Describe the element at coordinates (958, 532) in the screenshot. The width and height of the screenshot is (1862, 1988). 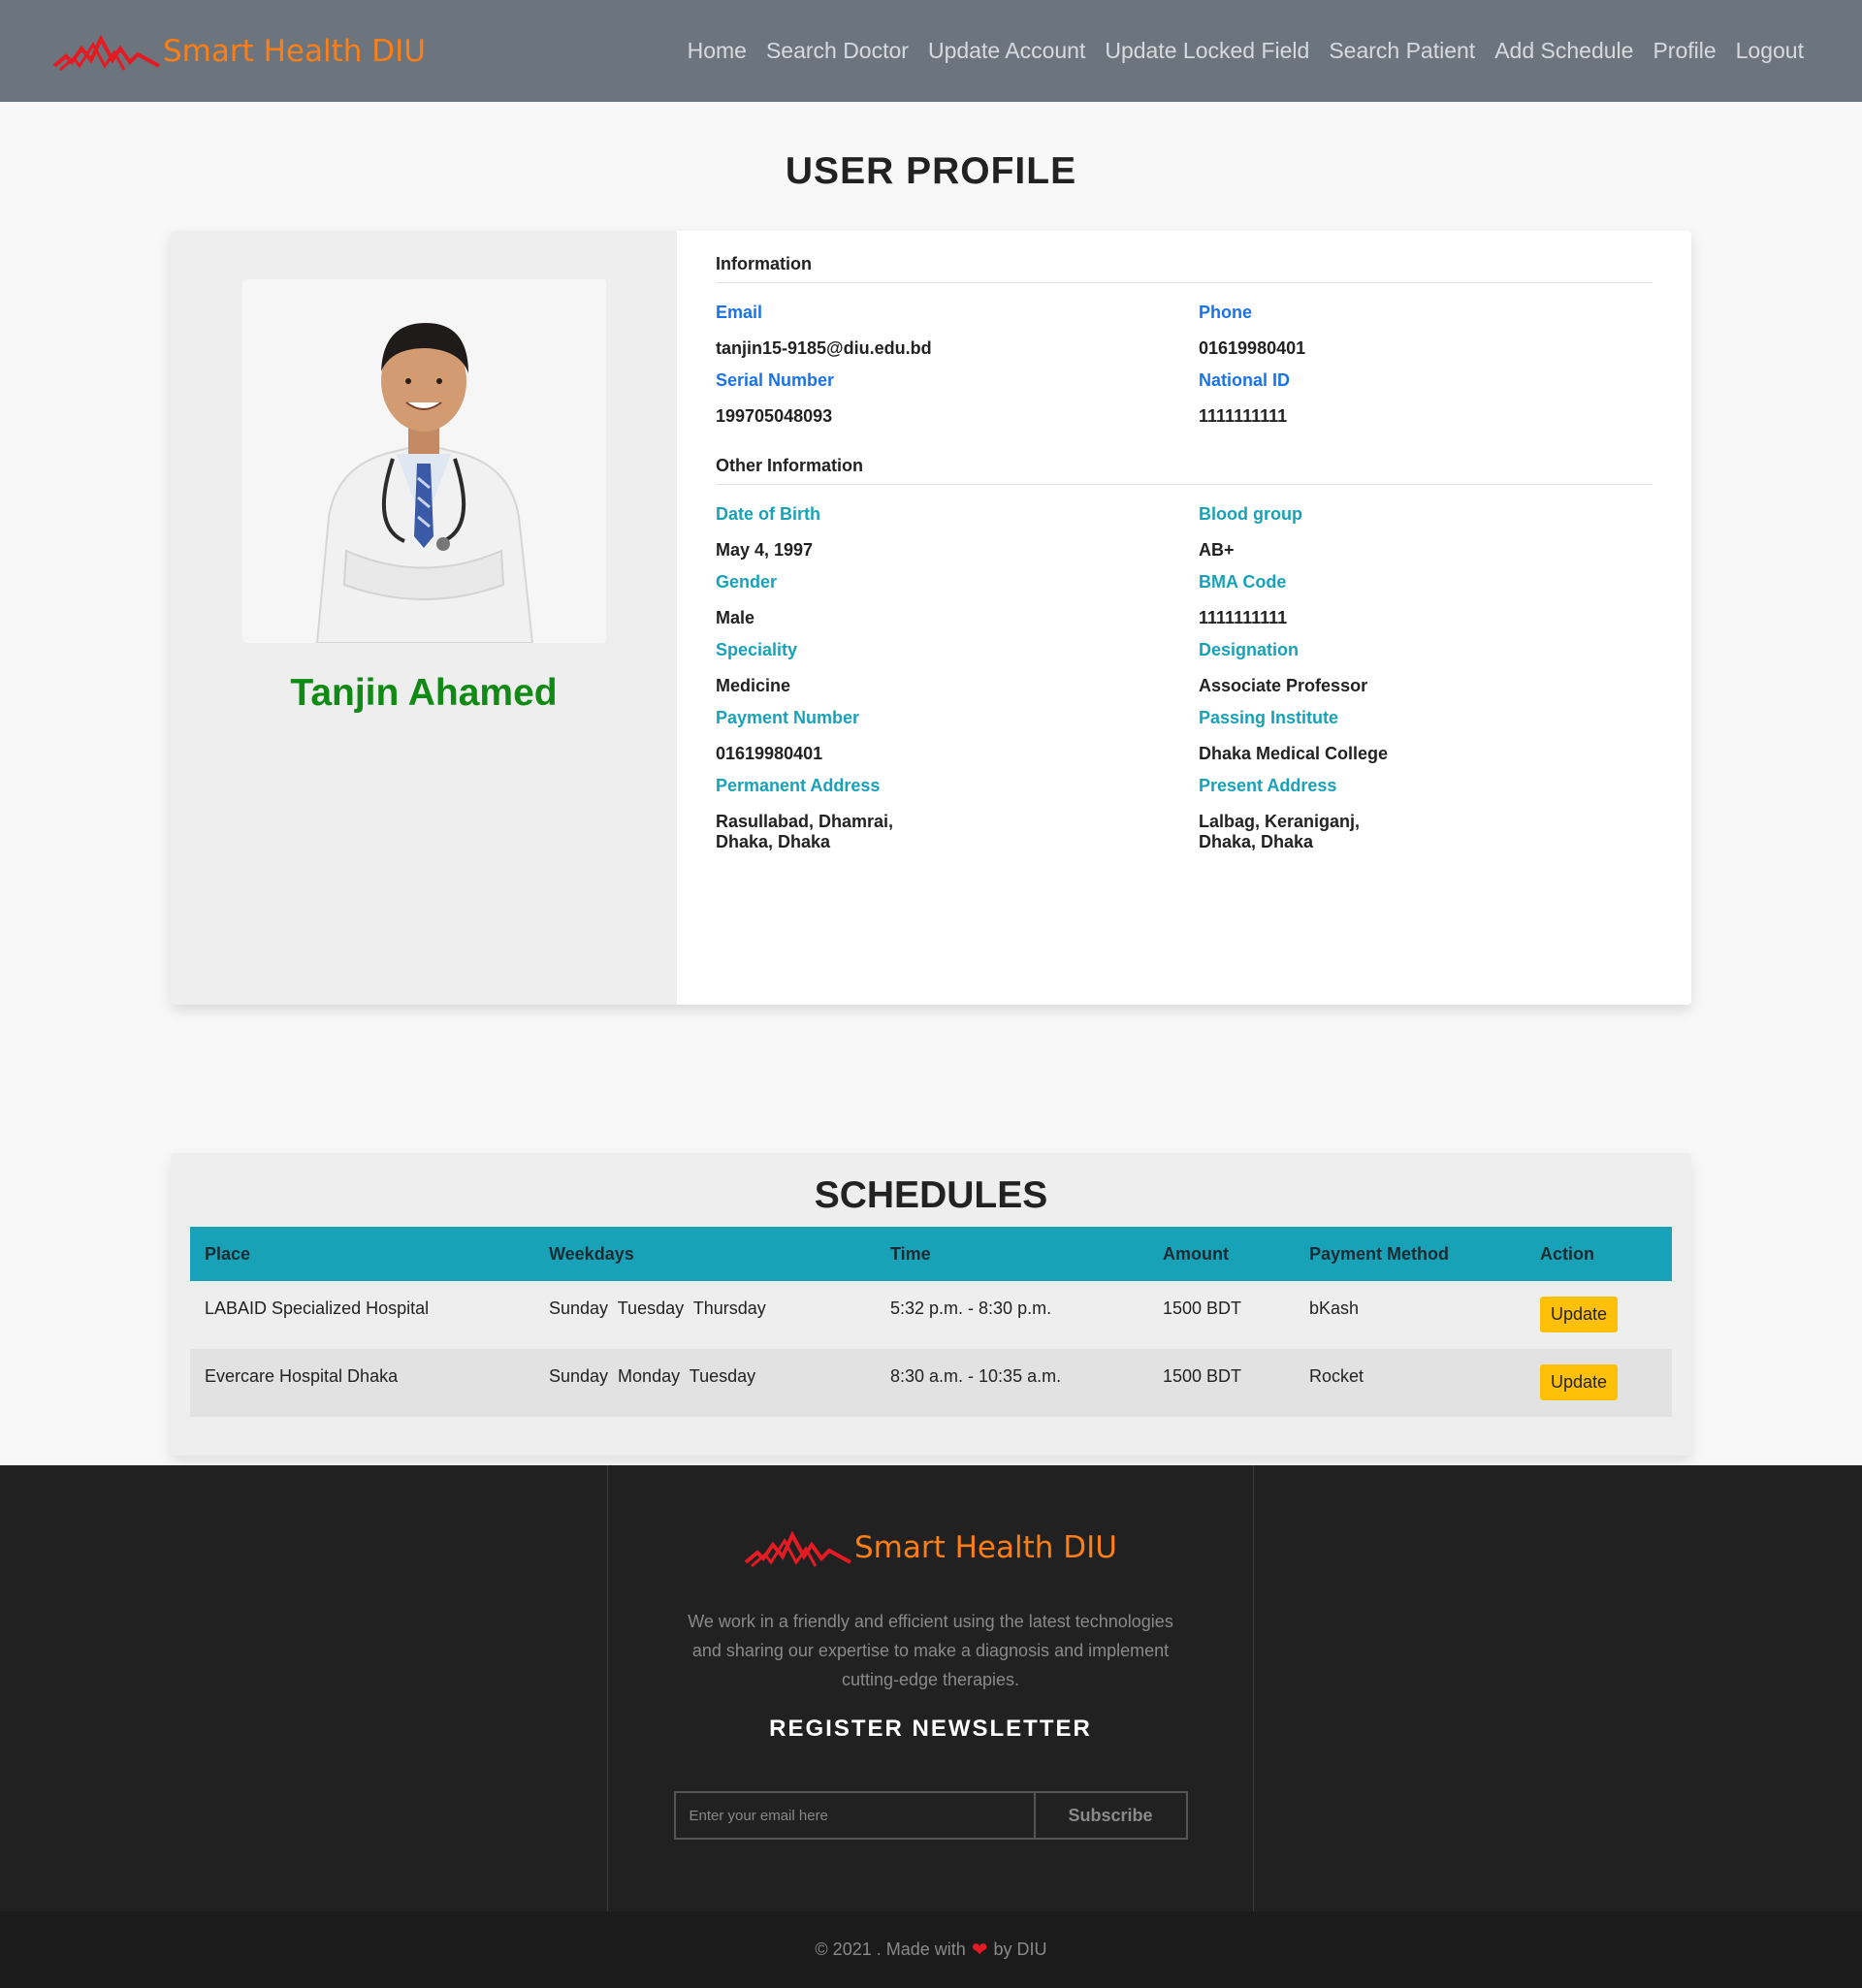
I see `dob-field: Date of Birth May 4, 1997` at that location.